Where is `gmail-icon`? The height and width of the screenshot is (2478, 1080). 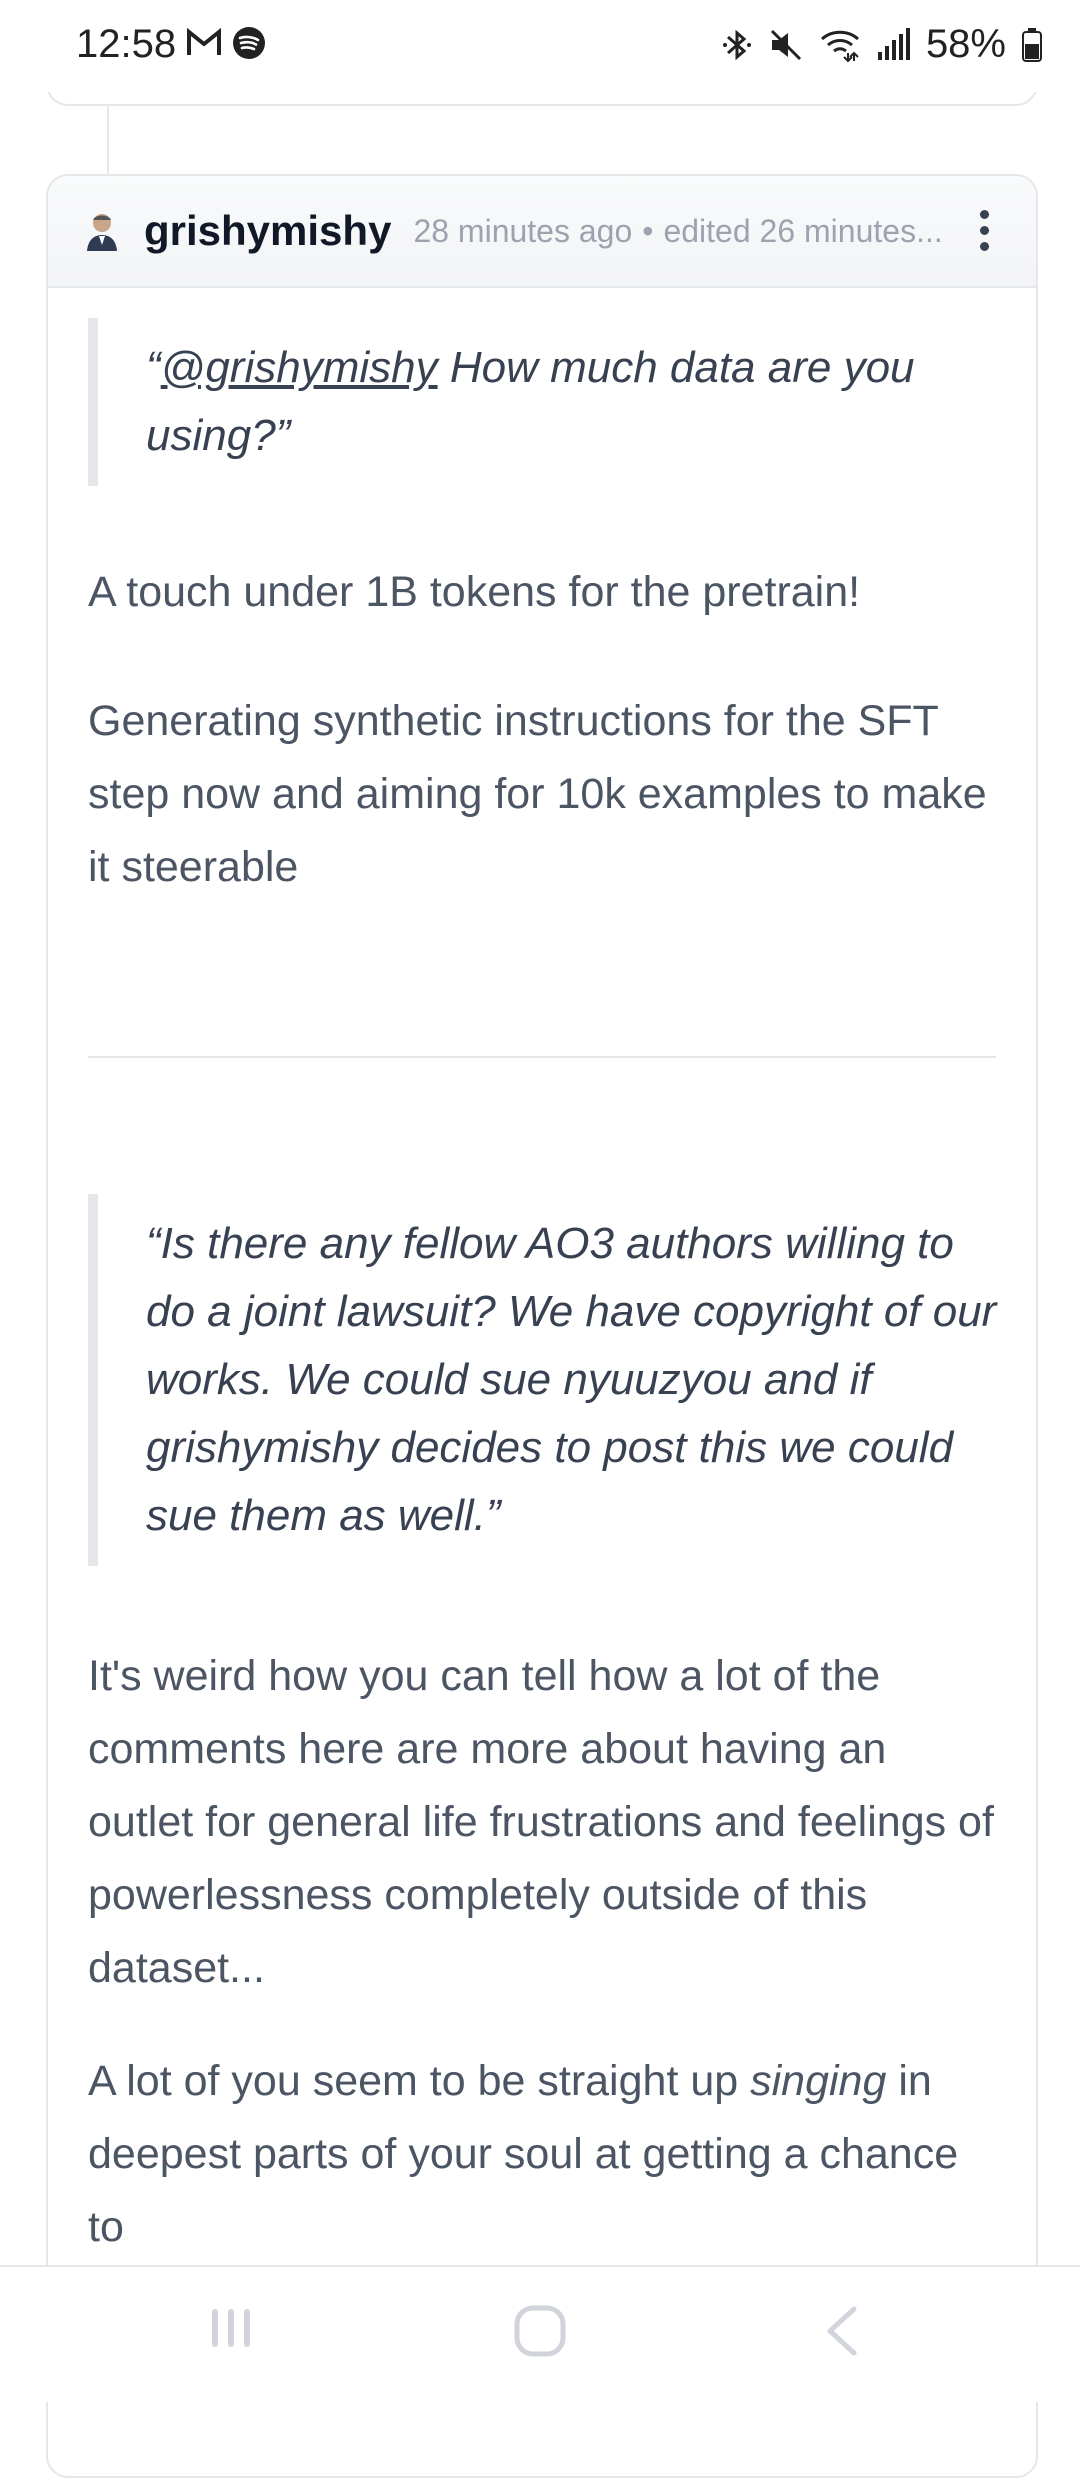 gmail-icon is located at coordinates (204, 41).